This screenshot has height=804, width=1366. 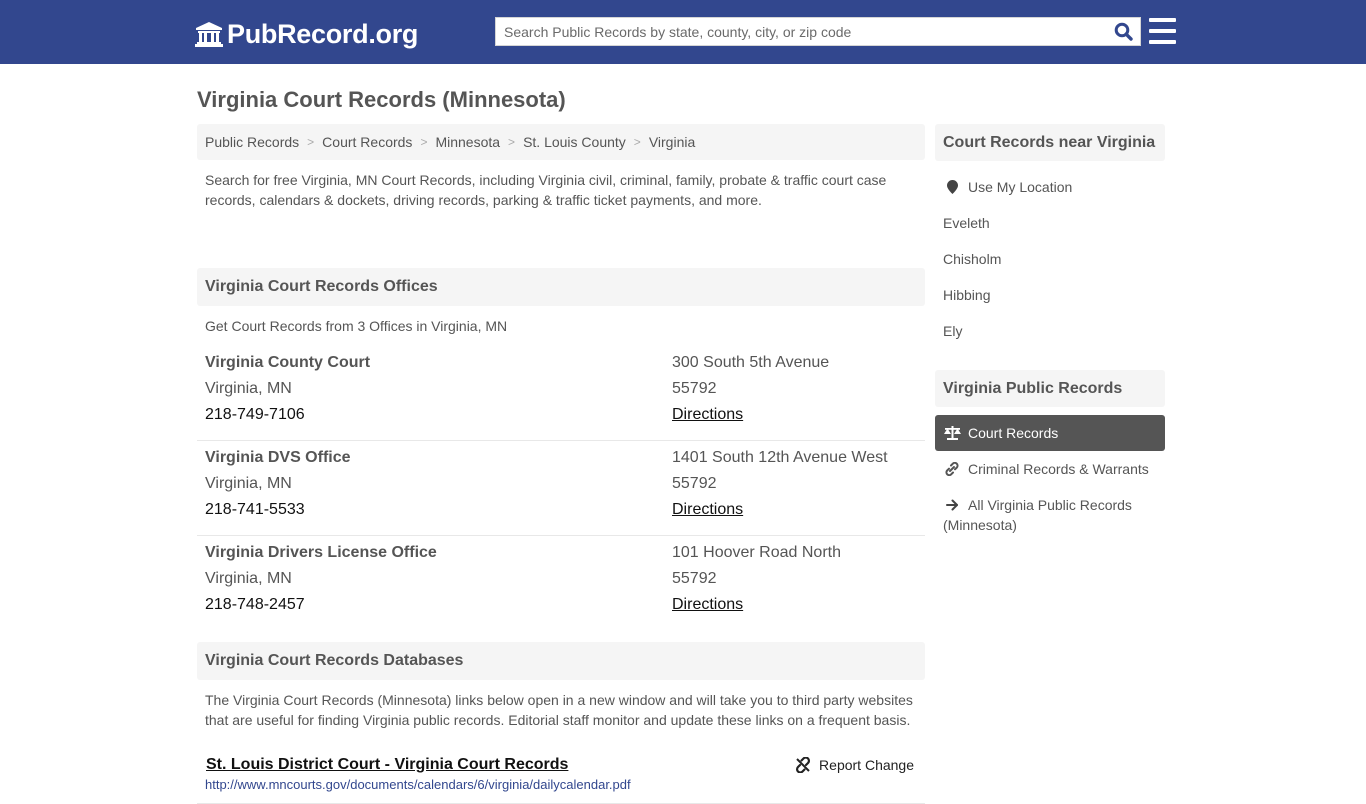 I want to click on report-change-label: Report Change, so click(x=866, y=765).